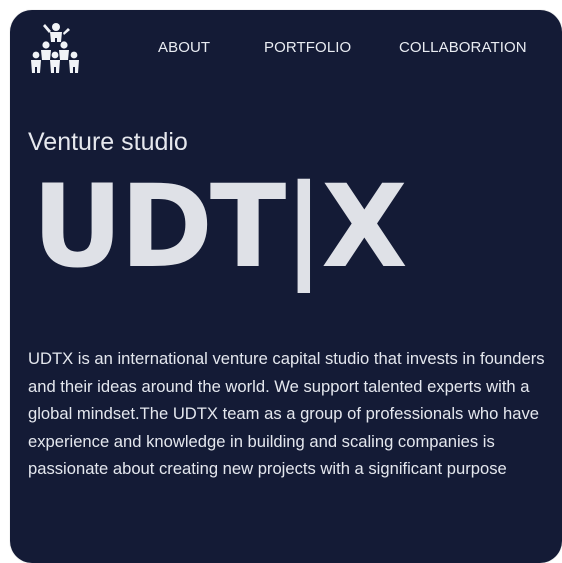  I want to click on team-pyramid-icon, so click(55, 48).